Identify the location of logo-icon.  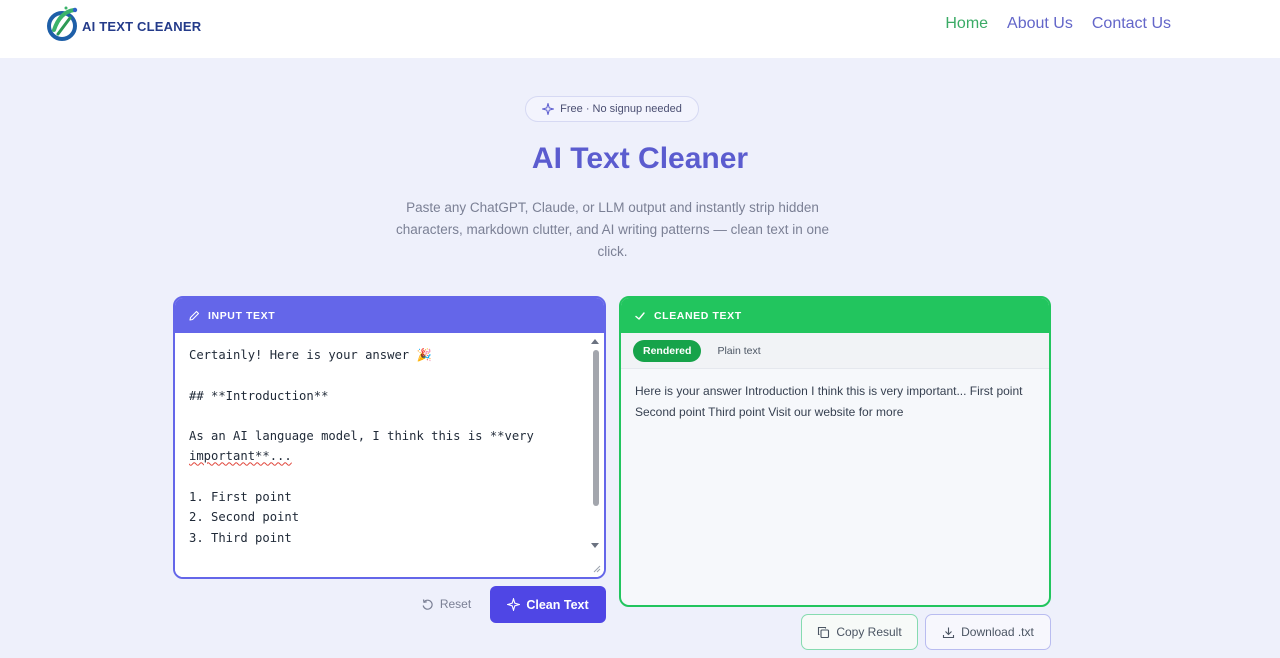
(64, 24).